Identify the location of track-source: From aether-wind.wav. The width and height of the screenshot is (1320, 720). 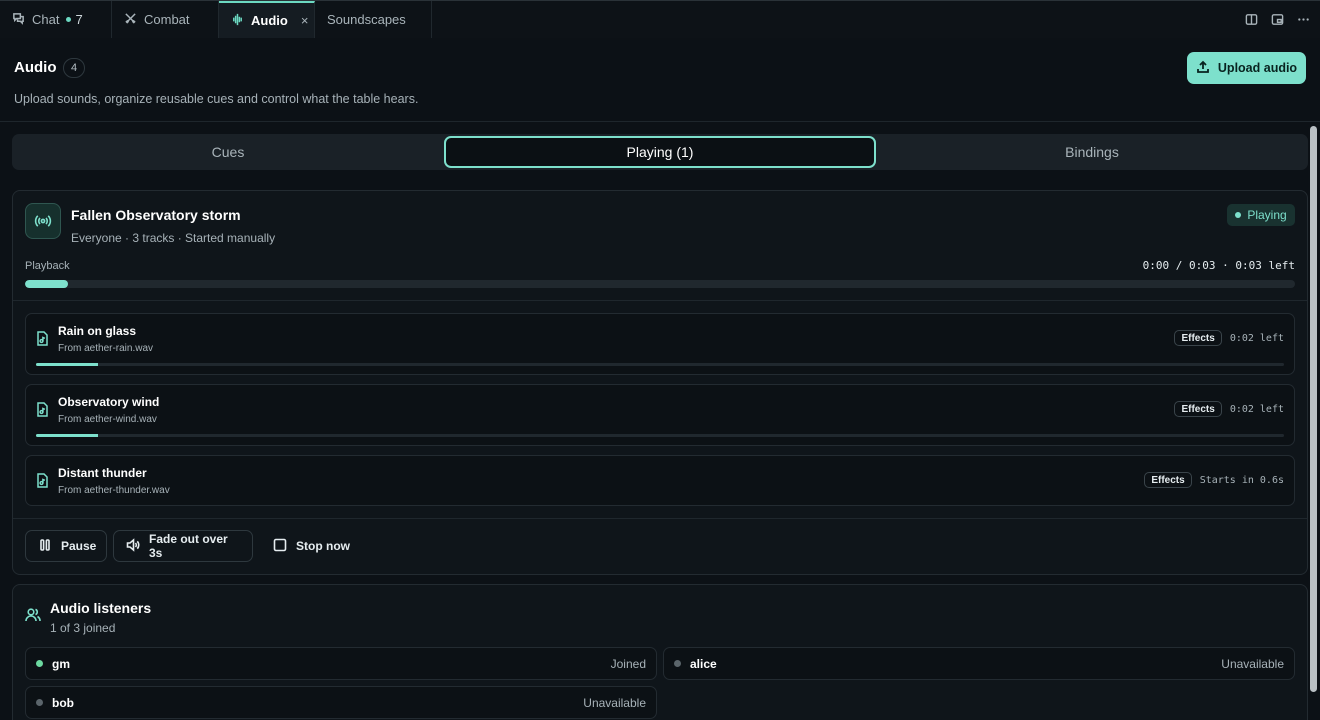
(107, 419).